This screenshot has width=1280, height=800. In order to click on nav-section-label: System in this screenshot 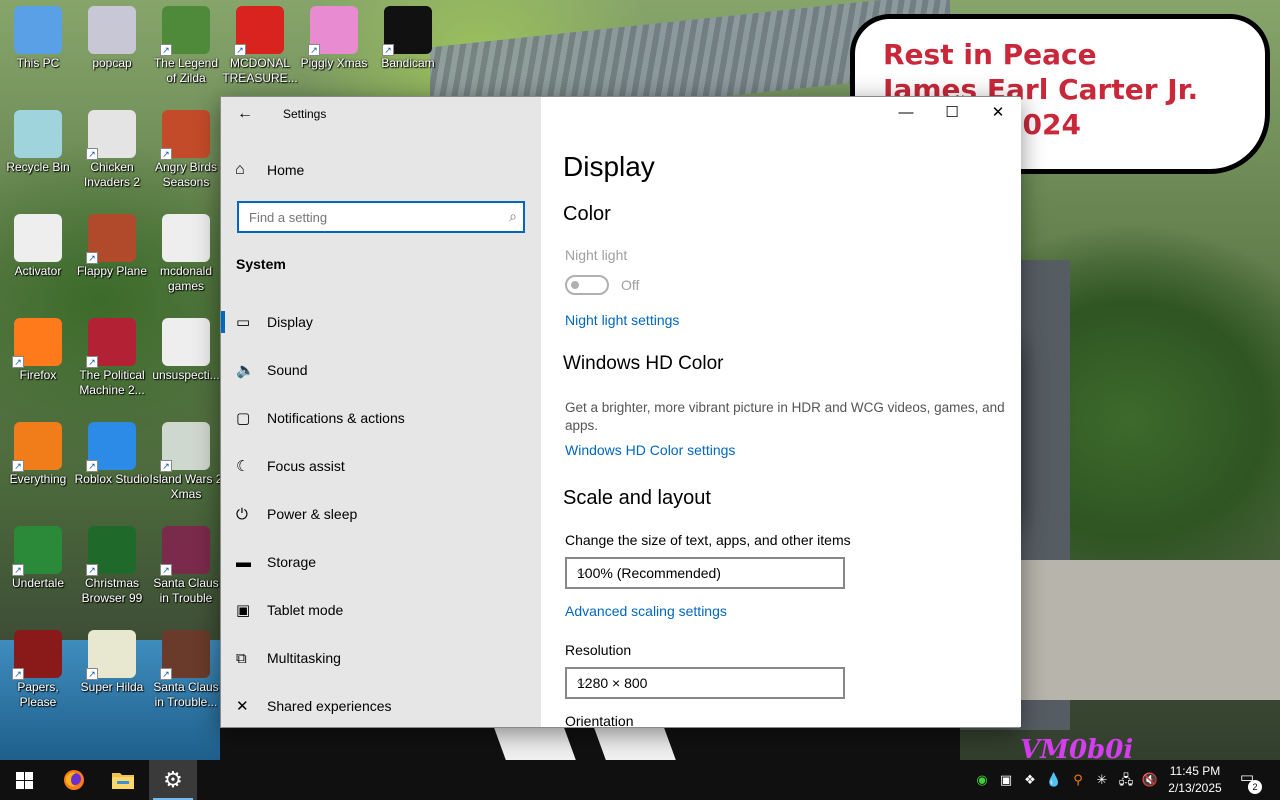, I will do `click(261, 264)`.